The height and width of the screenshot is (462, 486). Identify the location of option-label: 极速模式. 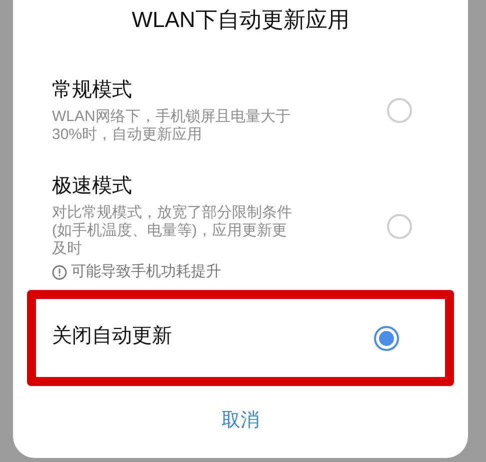
(92, 186).